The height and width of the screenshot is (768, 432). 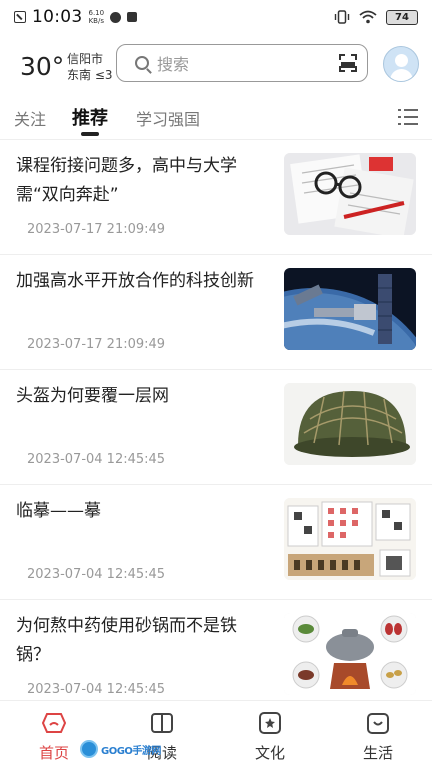 What do you see at coordinates (269, 753) in the screenshot?
I see `nav-culture-label: 文化` at bounding box center [269, 753].